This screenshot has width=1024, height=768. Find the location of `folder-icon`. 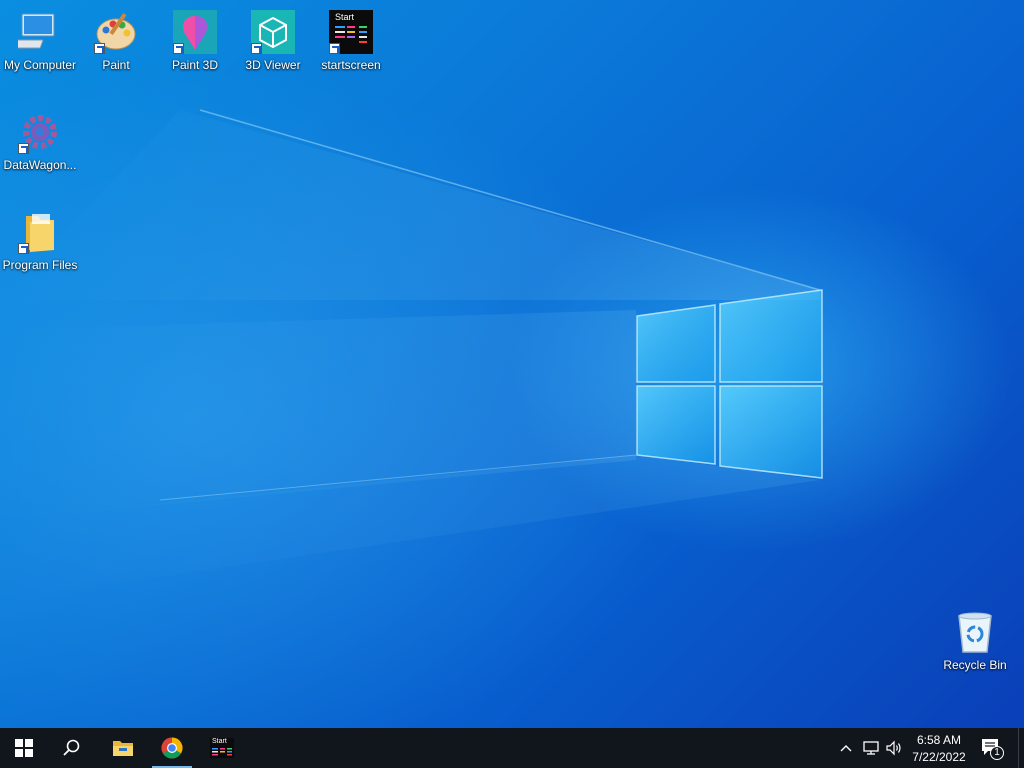

folder-icon is located at coordinates (40, 232).